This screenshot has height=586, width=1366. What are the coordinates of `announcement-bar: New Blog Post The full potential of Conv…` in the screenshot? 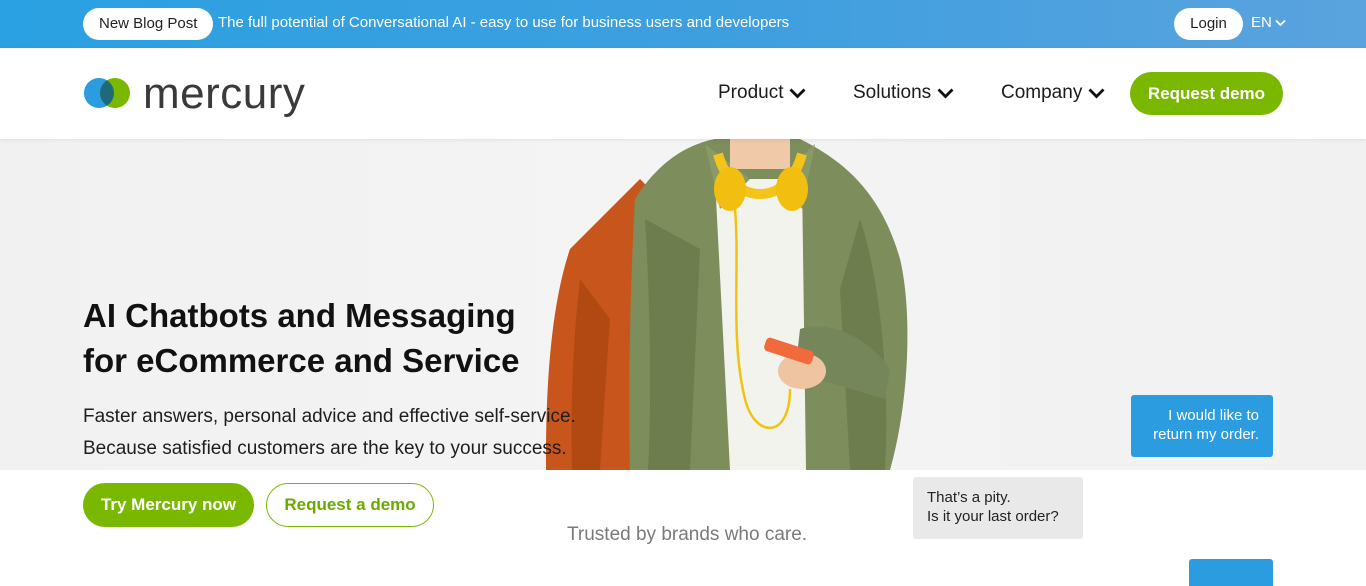 It's located at (683, 24).